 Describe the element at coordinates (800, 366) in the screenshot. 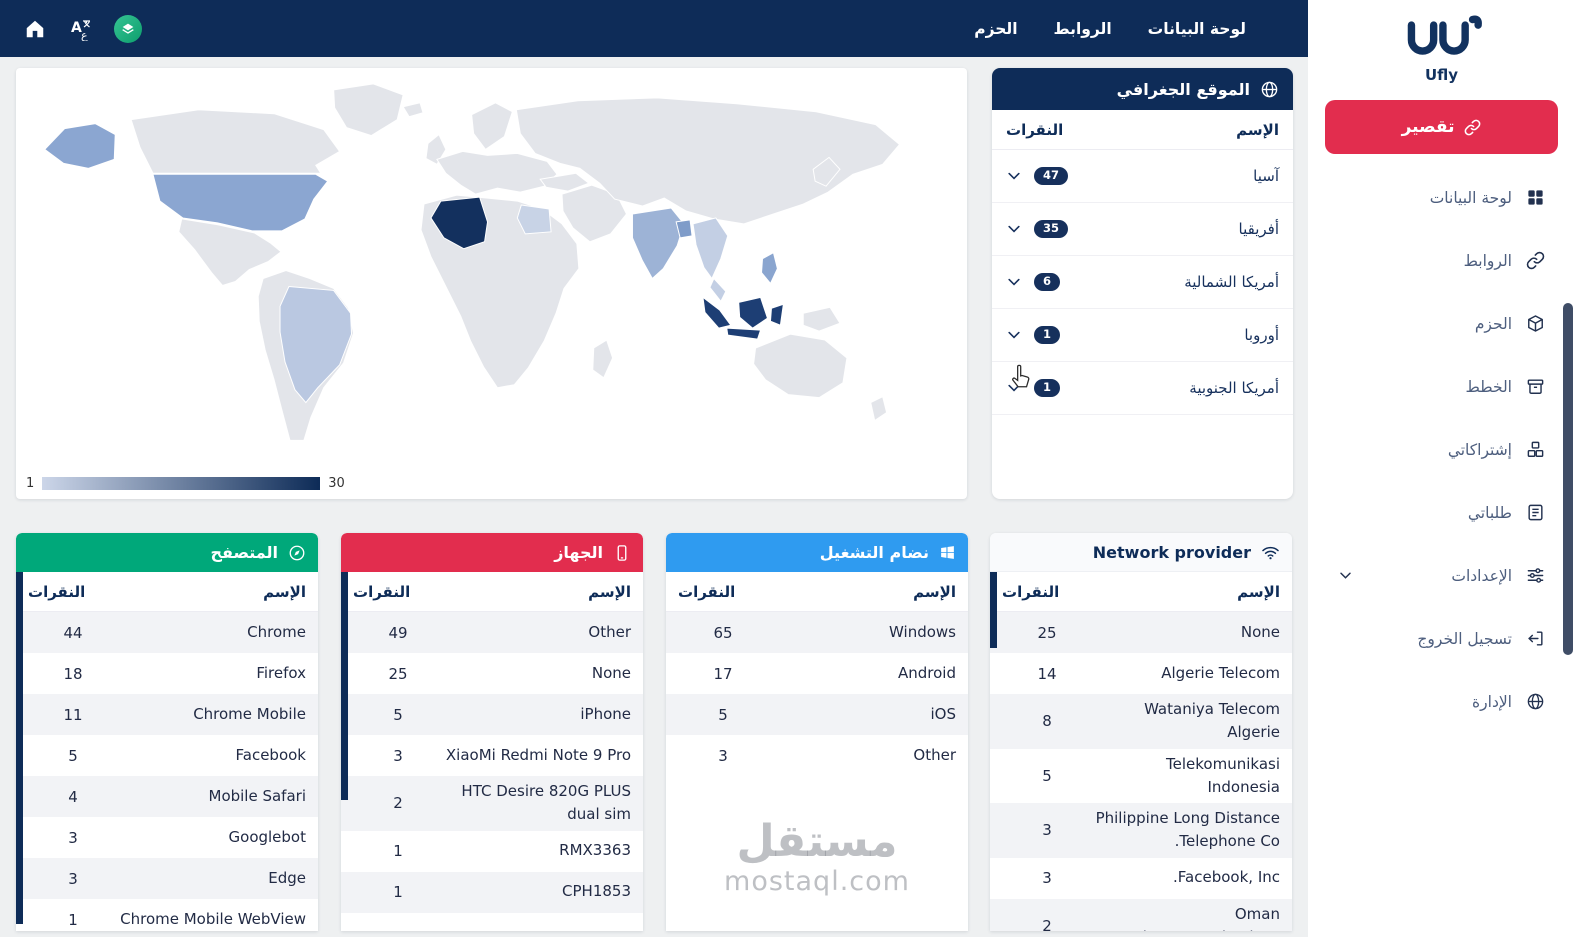

I see `landmass-australia` at that location.